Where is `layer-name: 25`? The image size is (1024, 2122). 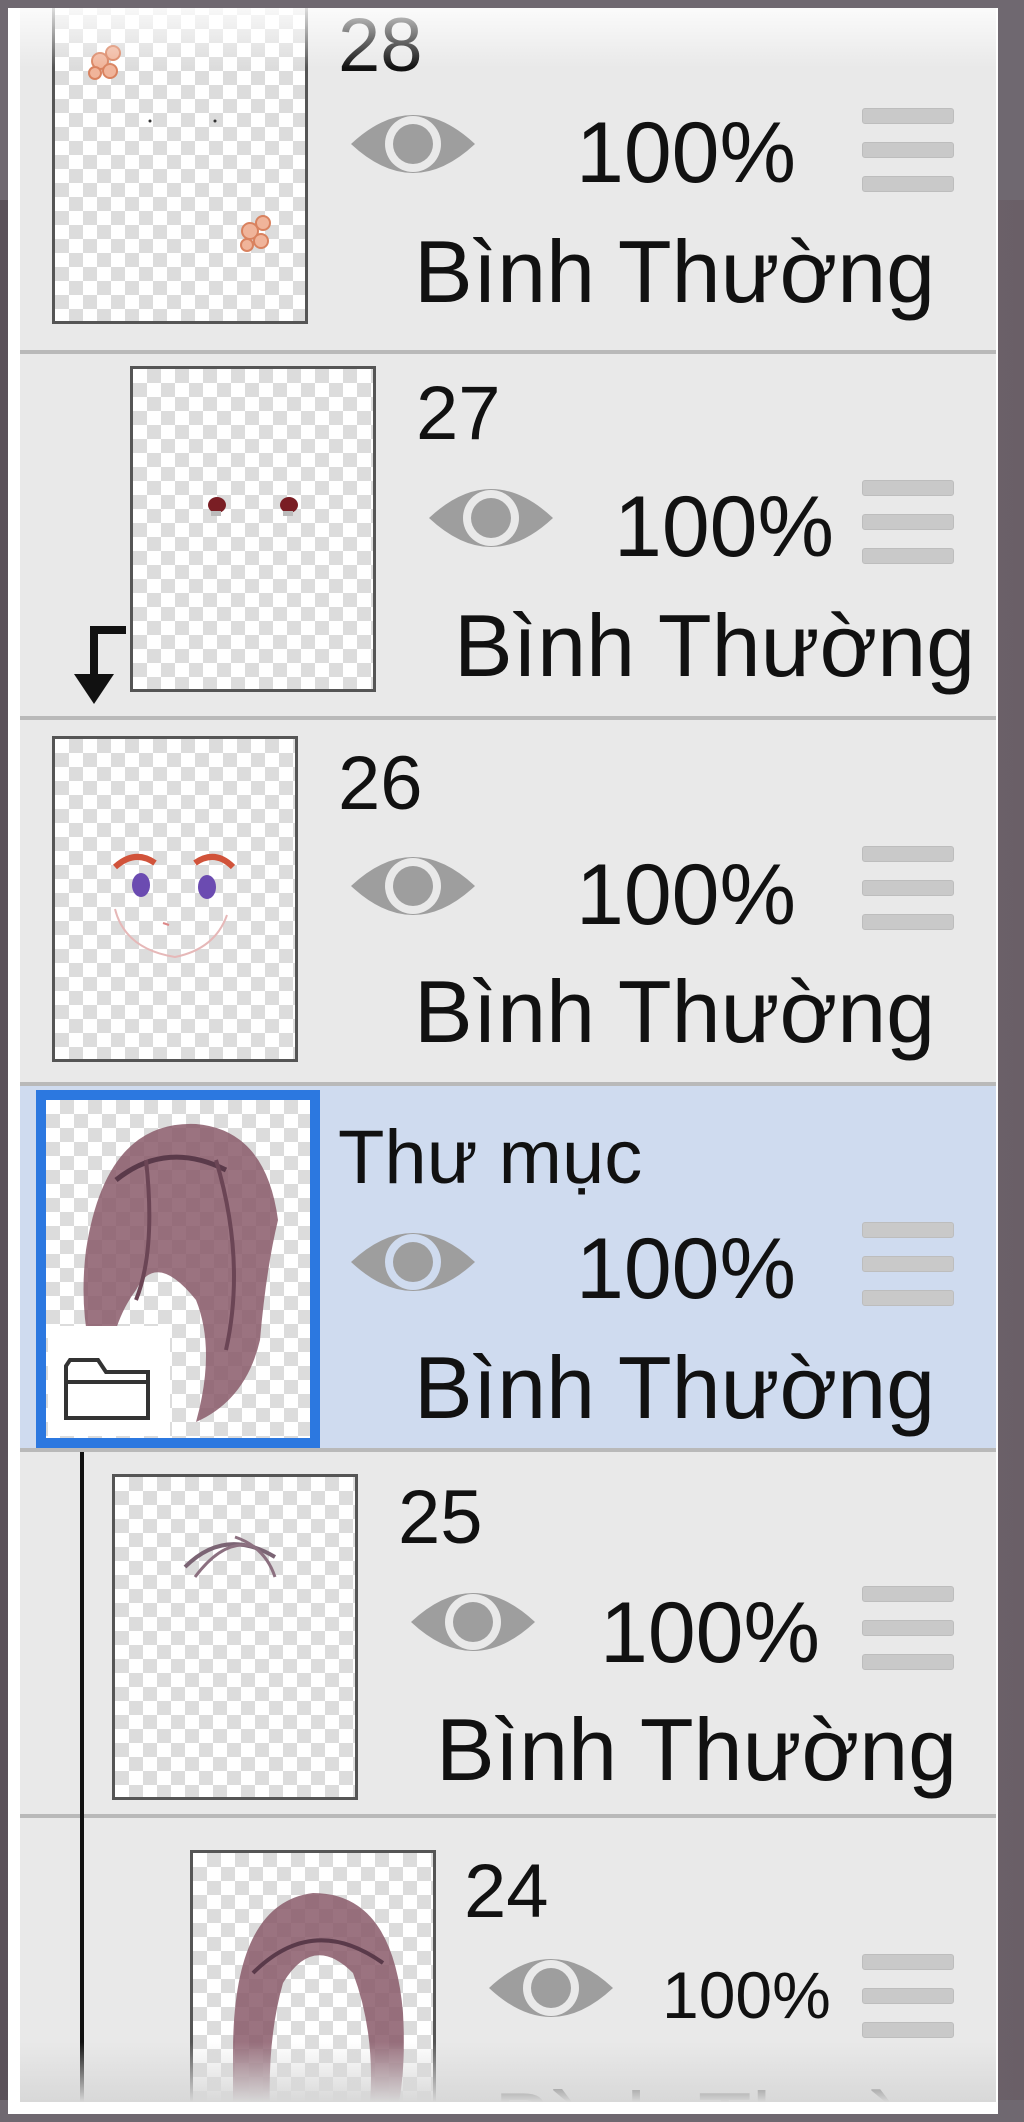
layer-name: 25 is located at coordinates (440, 1517).